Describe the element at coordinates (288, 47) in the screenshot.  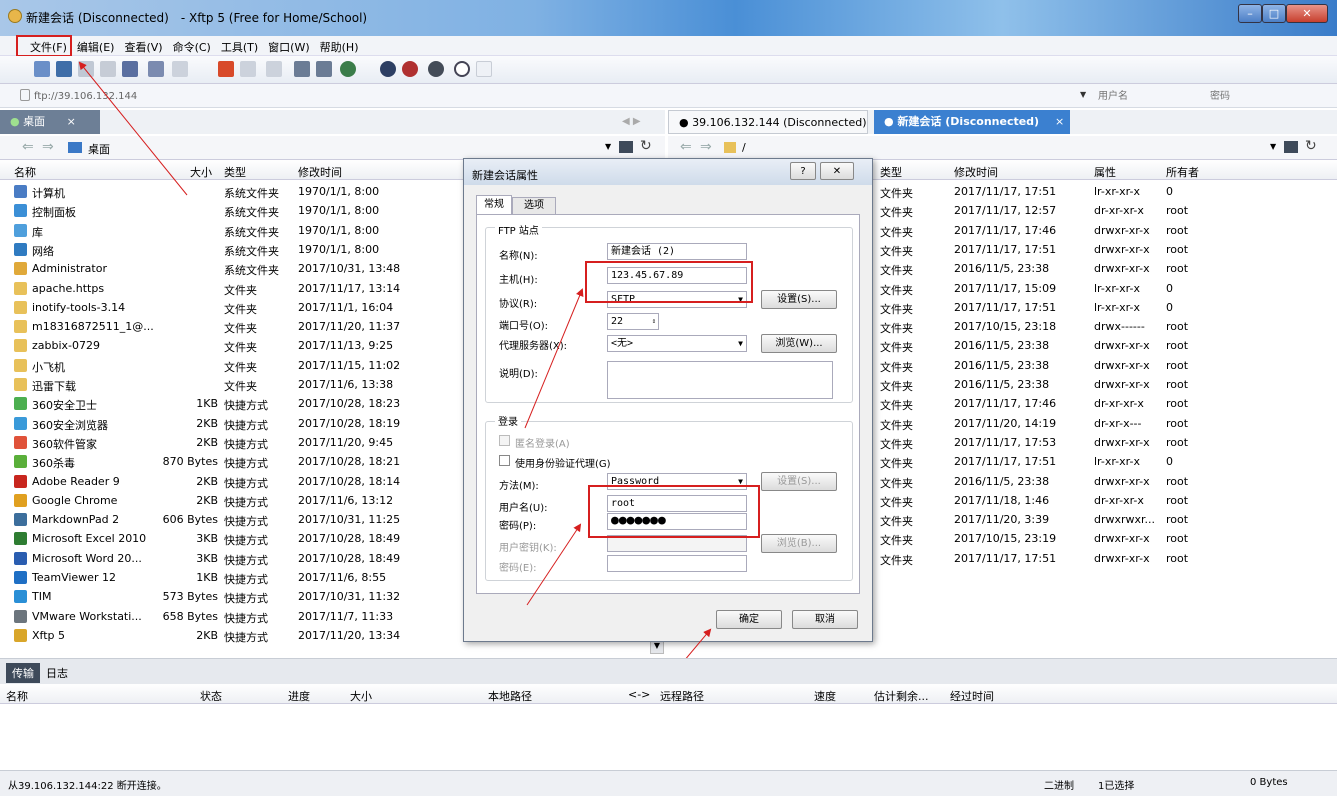
I see `menu-window: 窗口(W)` at that location.